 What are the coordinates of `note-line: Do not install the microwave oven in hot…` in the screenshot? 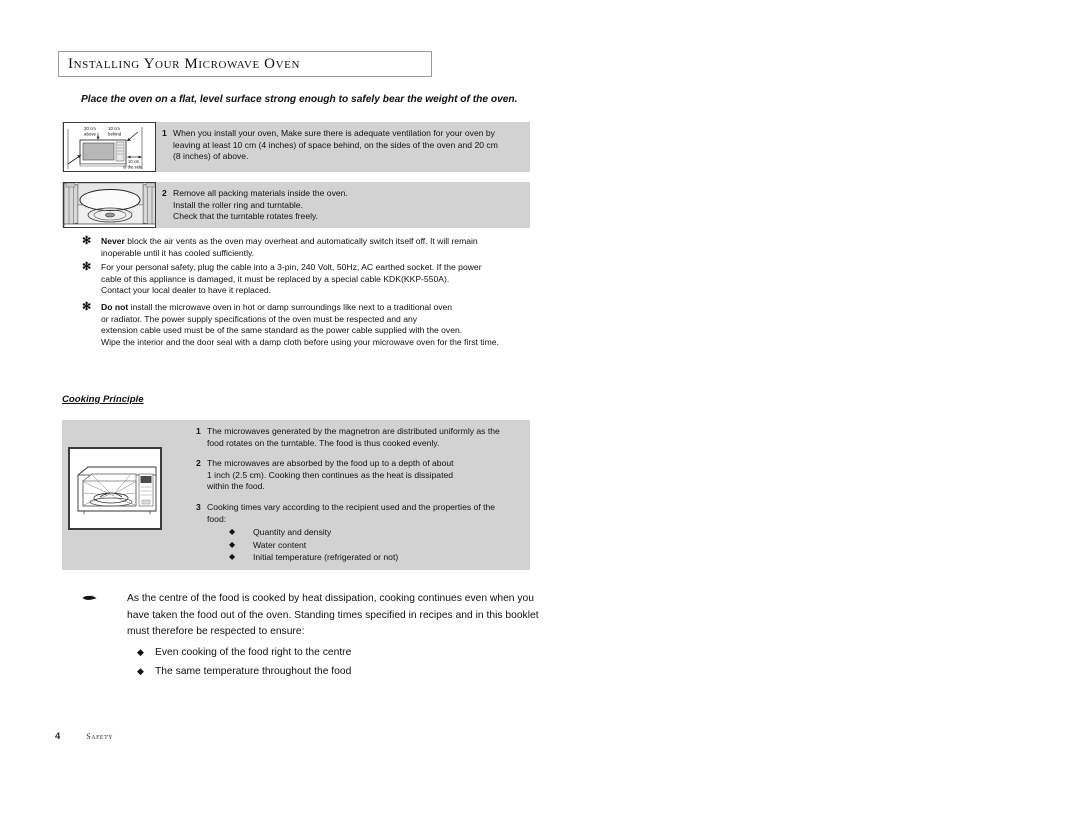 It's located at (316, 308).